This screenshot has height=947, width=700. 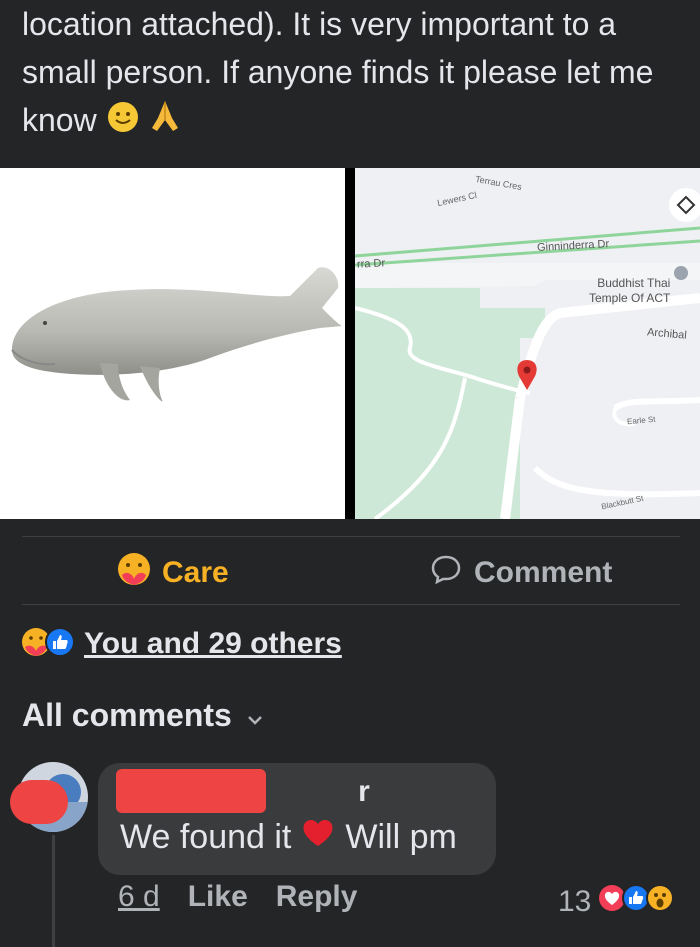 I want to click on reactions-summary: You and 29 others, so click(x=181, y=644).